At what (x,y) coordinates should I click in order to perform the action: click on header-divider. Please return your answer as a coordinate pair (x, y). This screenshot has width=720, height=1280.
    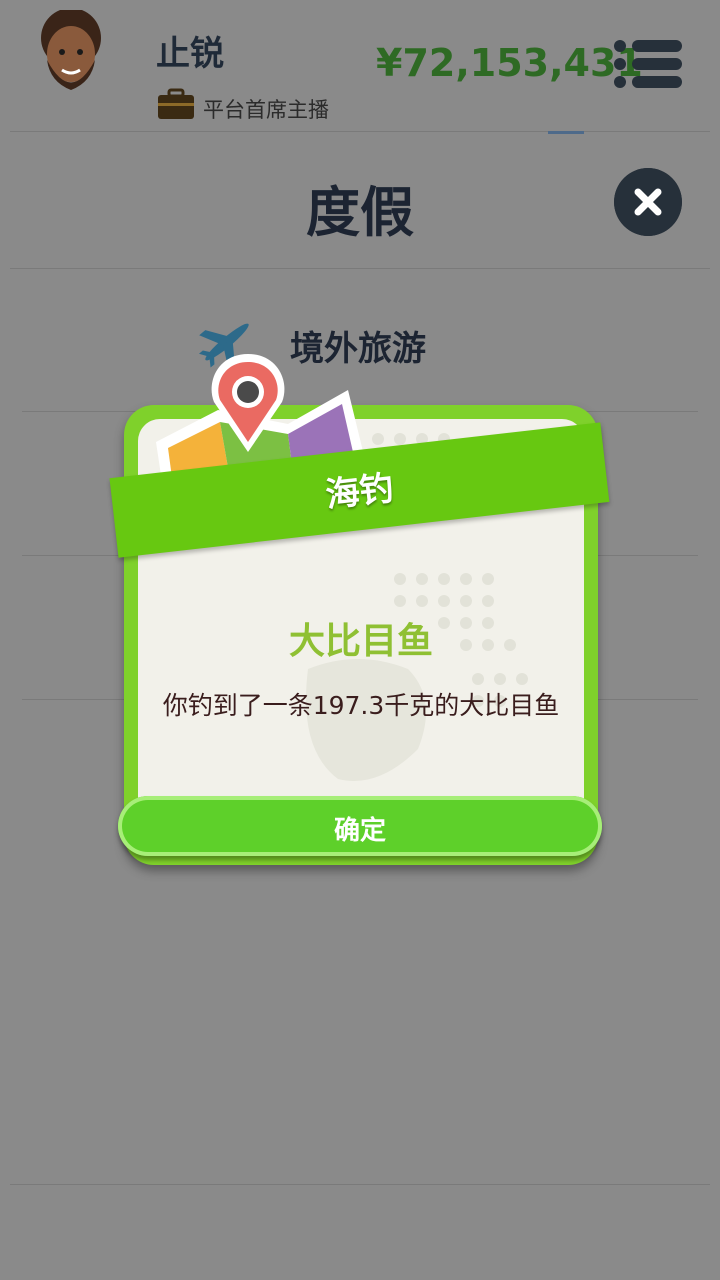
    Looking at the image, I should click on (360, 131).